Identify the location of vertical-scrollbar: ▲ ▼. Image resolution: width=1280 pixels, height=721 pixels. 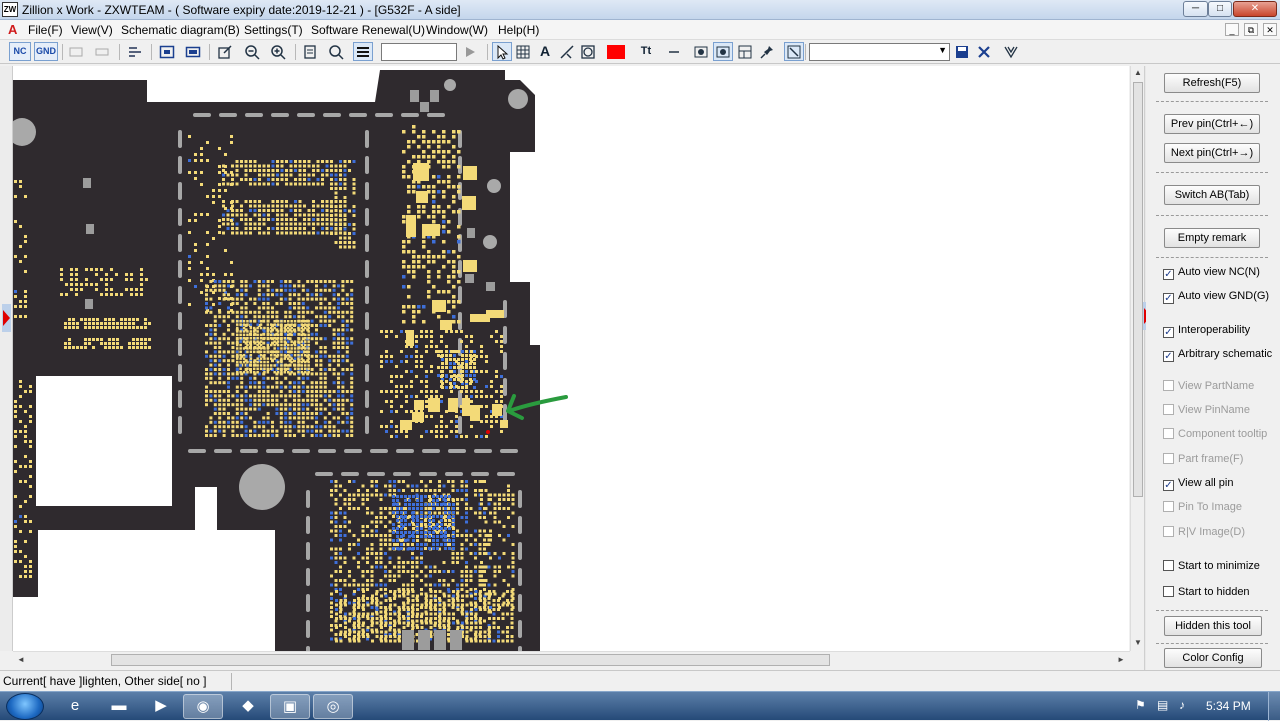
(1137, 358).